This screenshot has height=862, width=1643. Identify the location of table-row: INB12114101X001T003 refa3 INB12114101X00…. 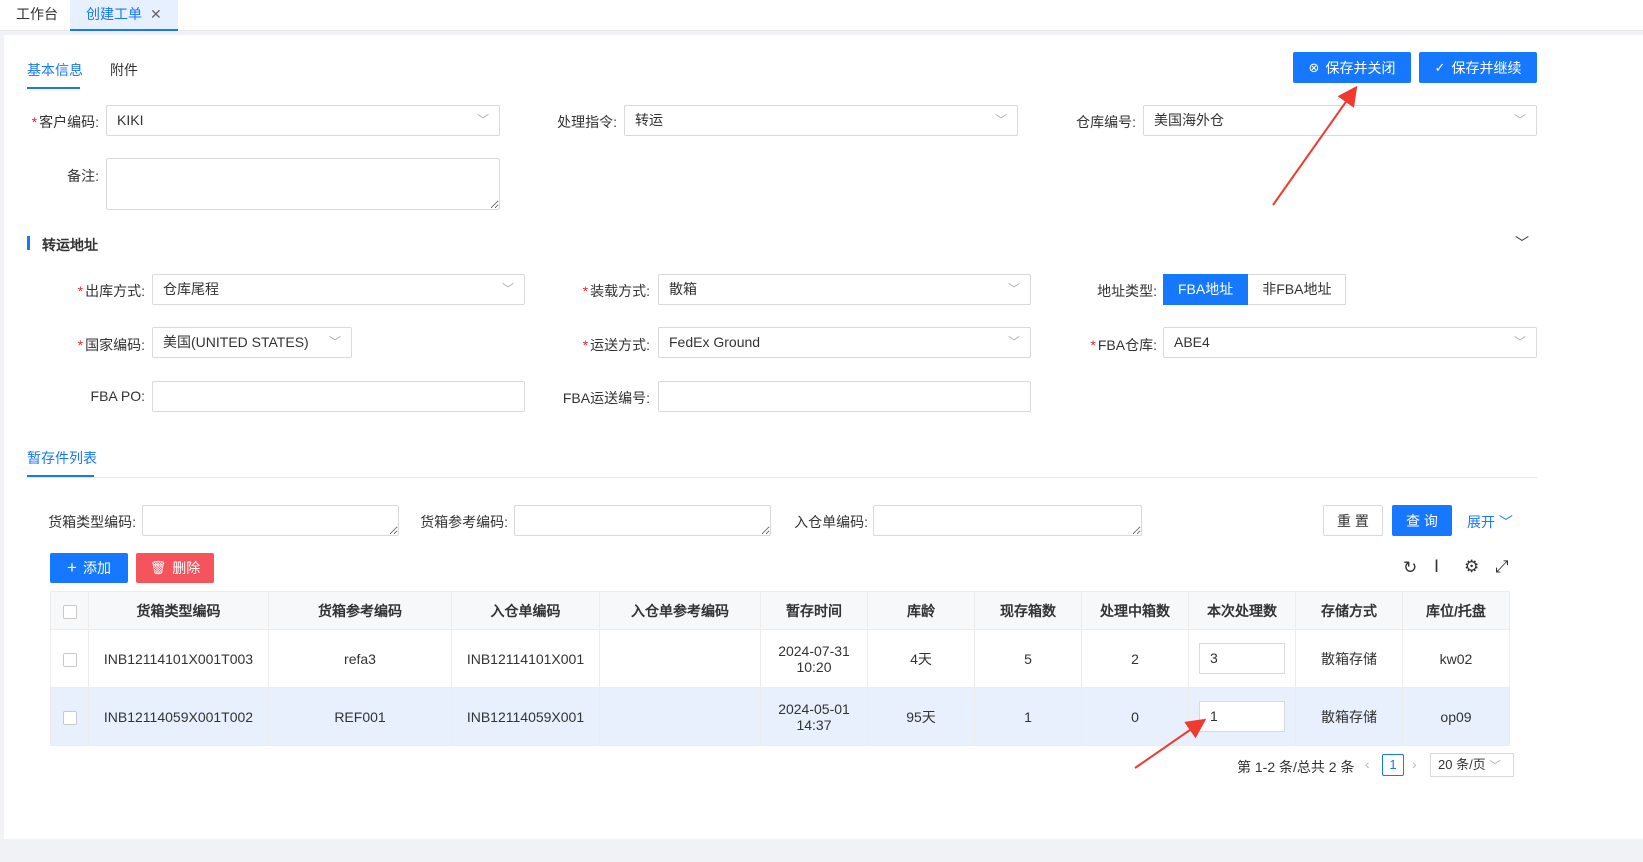
(780, 658).